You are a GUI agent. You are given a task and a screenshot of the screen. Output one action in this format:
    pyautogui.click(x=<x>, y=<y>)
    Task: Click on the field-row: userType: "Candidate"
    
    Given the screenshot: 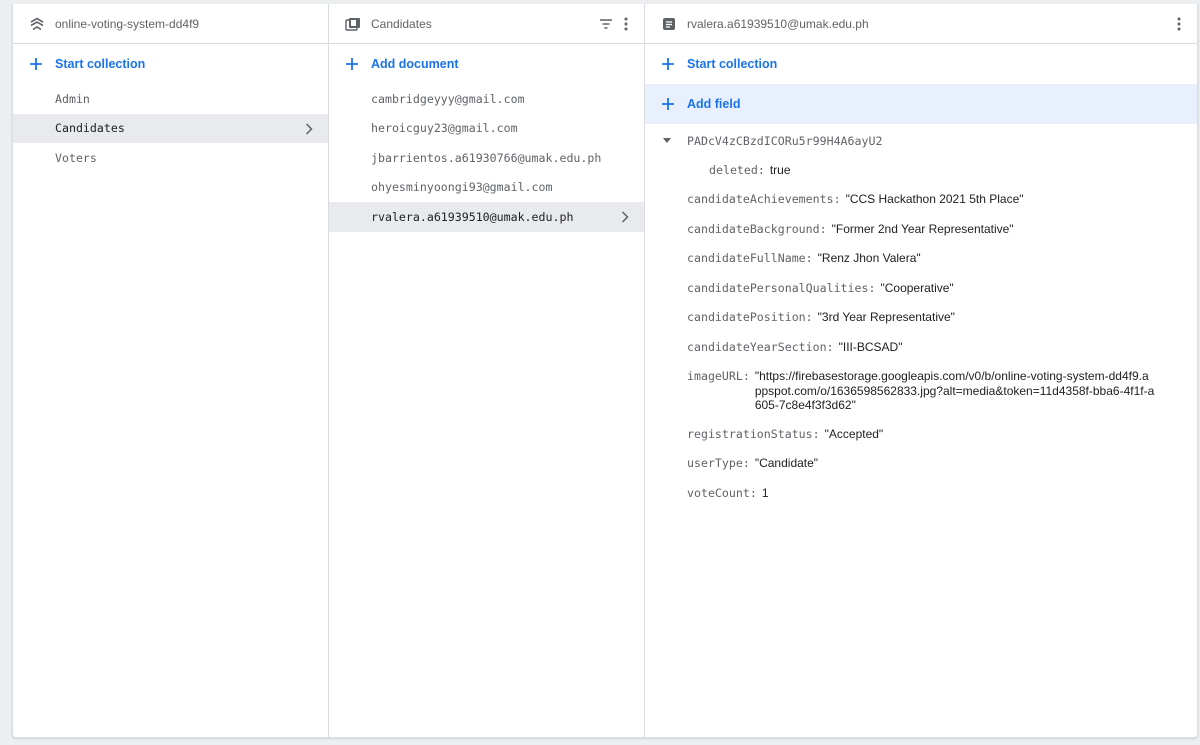 What is the action you would take?
    pyautogui.click(x=921, y=464)
    